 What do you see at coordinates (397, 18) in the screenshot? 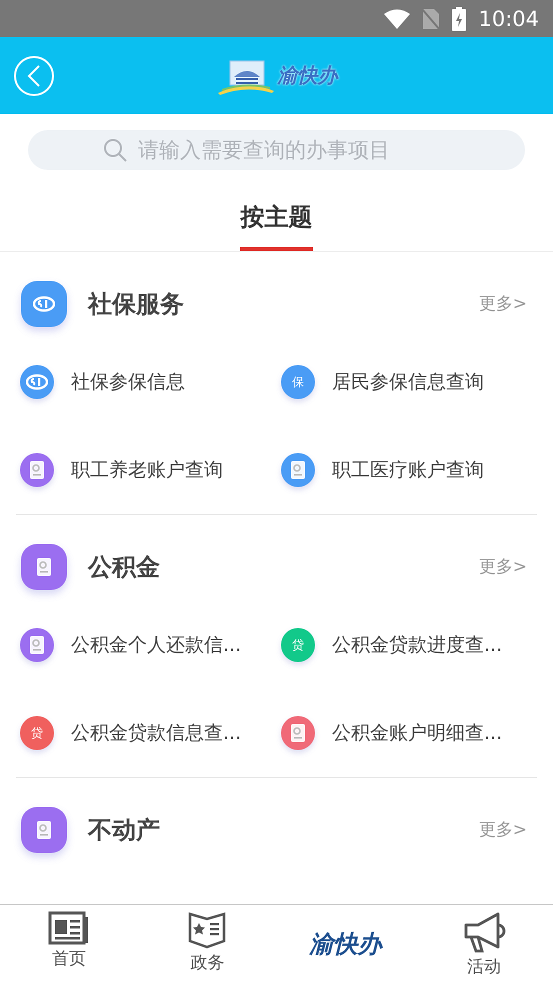
I see `wifi-icon` at bounding box center [397, 18].